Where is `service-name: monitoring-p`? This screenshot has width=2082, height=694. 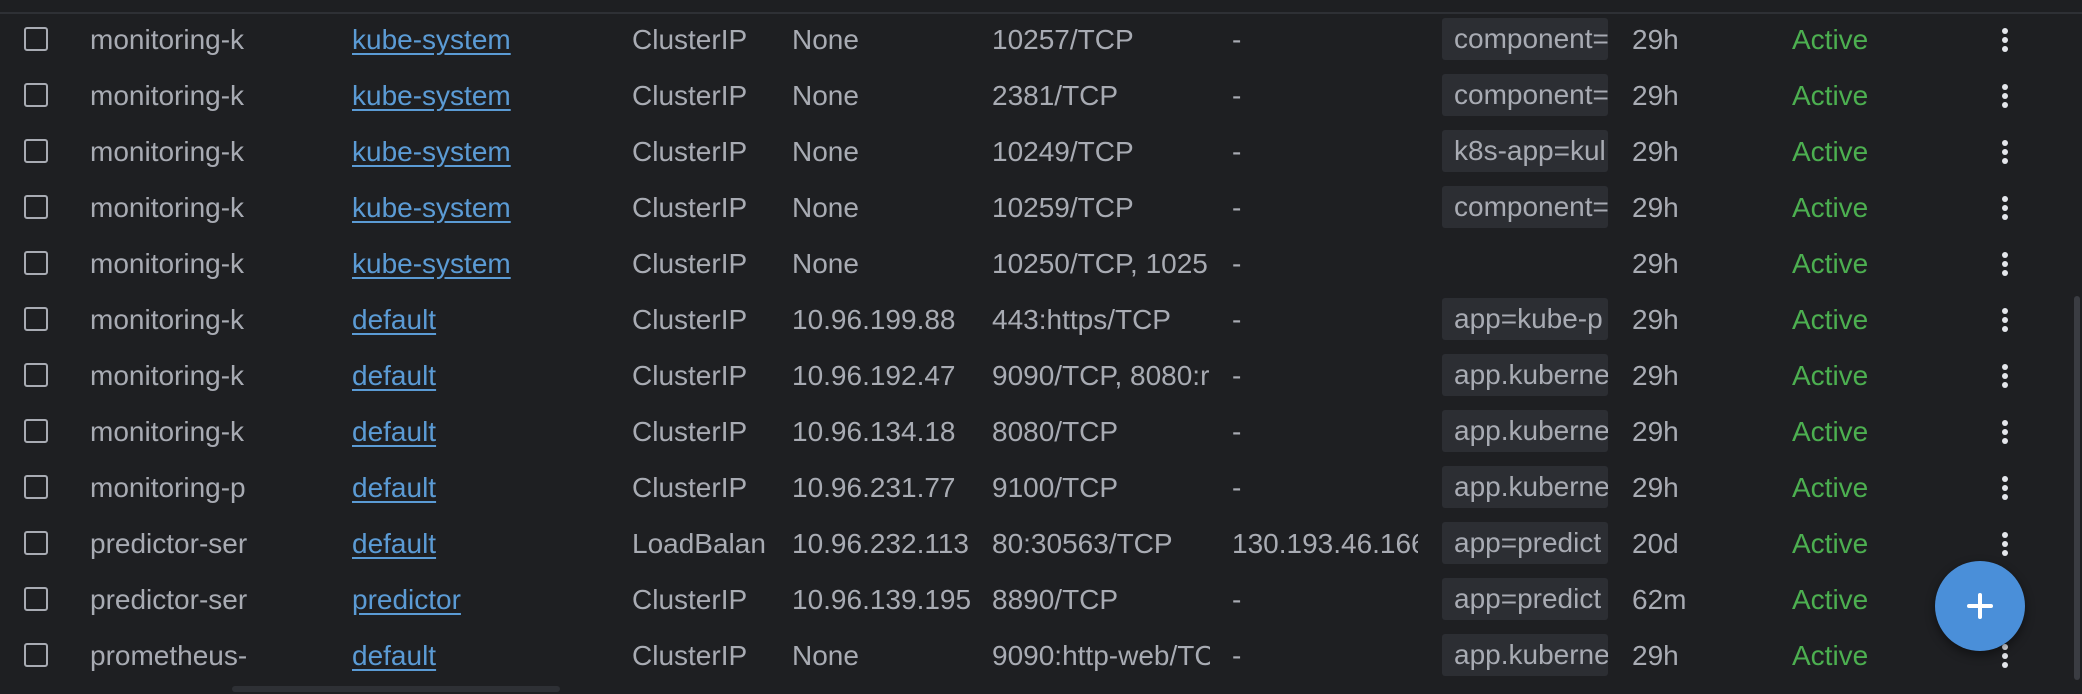 service-name: monitoring-p is located at coordinates (174, 488).